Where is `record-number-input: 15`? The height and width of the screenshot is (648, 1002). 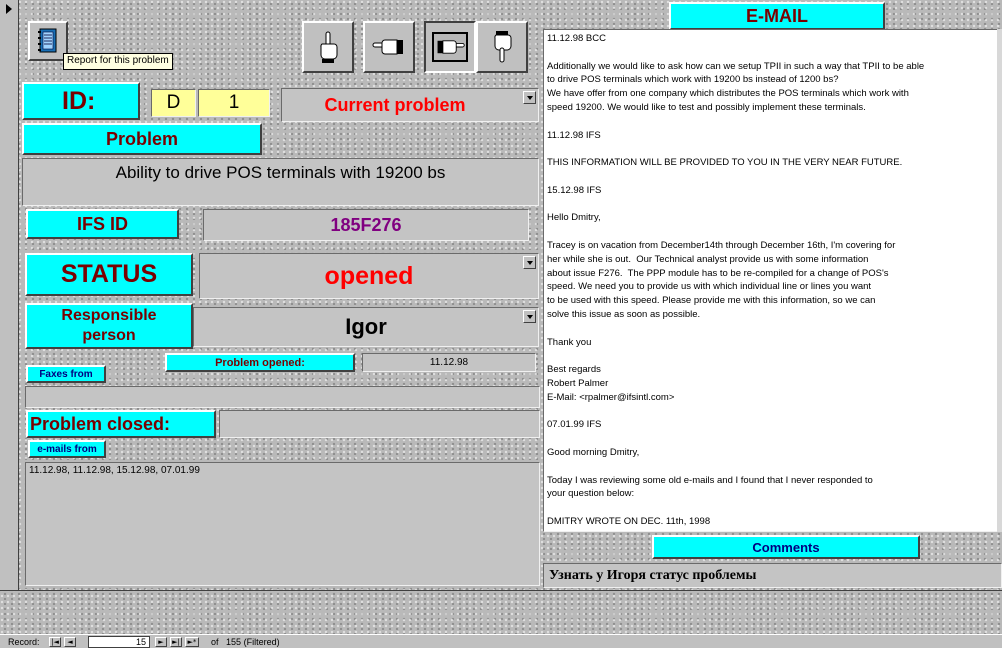
record-number-input: 15 is located at coordinates (119, 642).